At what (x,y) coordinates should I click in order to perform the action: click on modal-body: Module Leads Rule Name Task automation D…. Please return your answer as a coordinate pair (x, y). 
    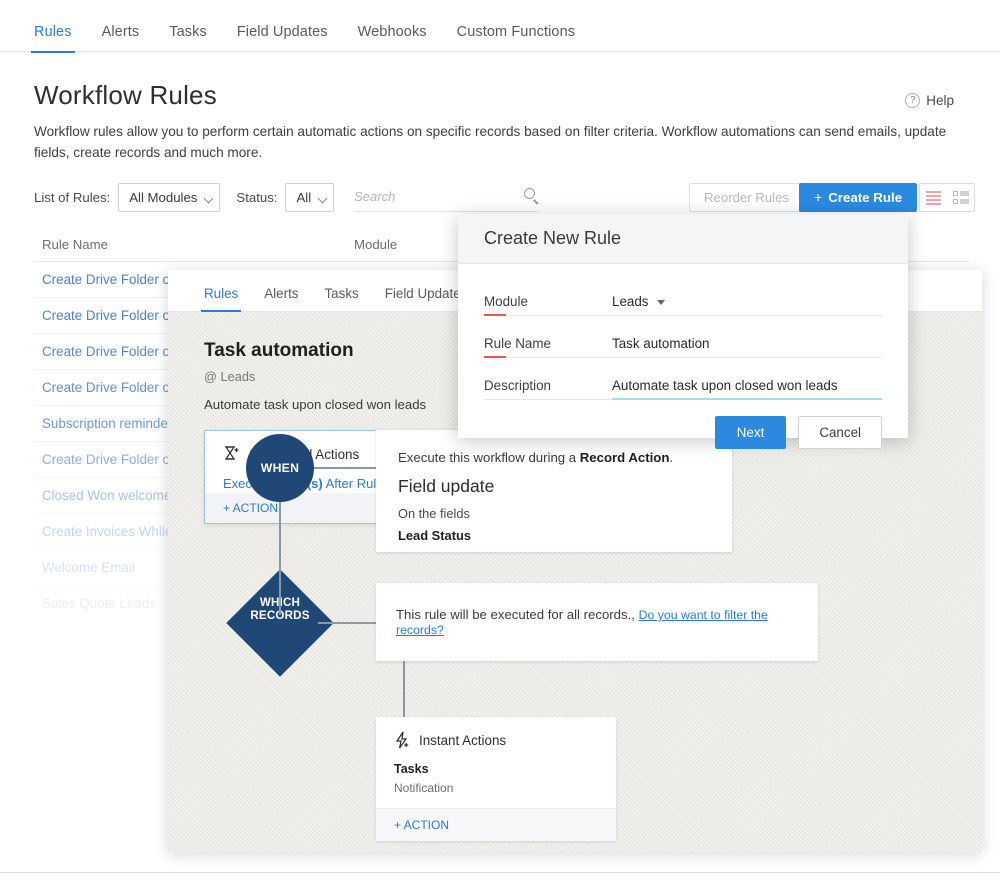
    Looking at the image, I should click on (683, 332).